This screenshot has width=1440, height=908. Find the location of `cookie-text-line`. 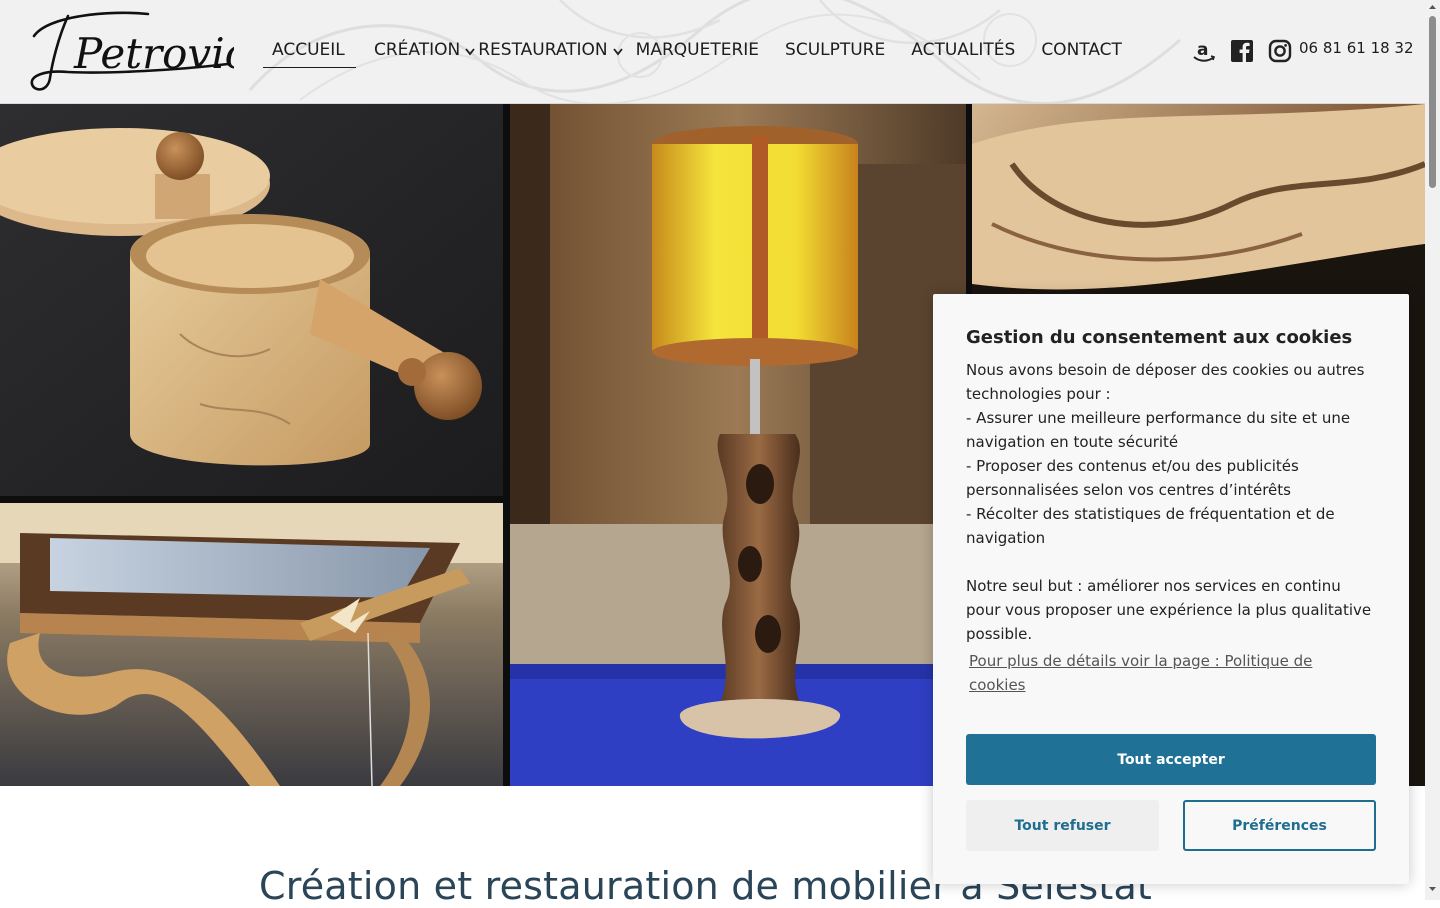

cookie-text-line is located at coordinates (1171, 562).